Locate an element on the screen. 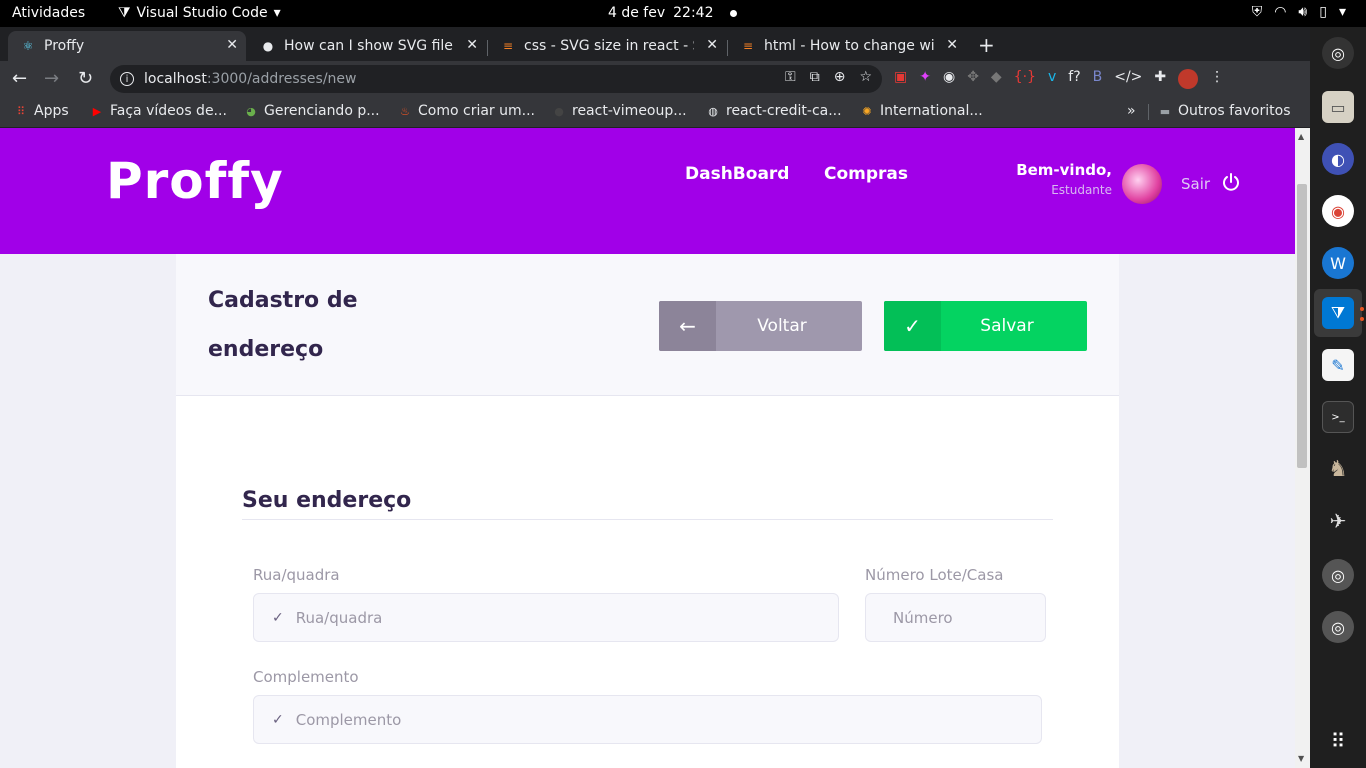  code-icon: </> is located at coordinates (1128, 79).